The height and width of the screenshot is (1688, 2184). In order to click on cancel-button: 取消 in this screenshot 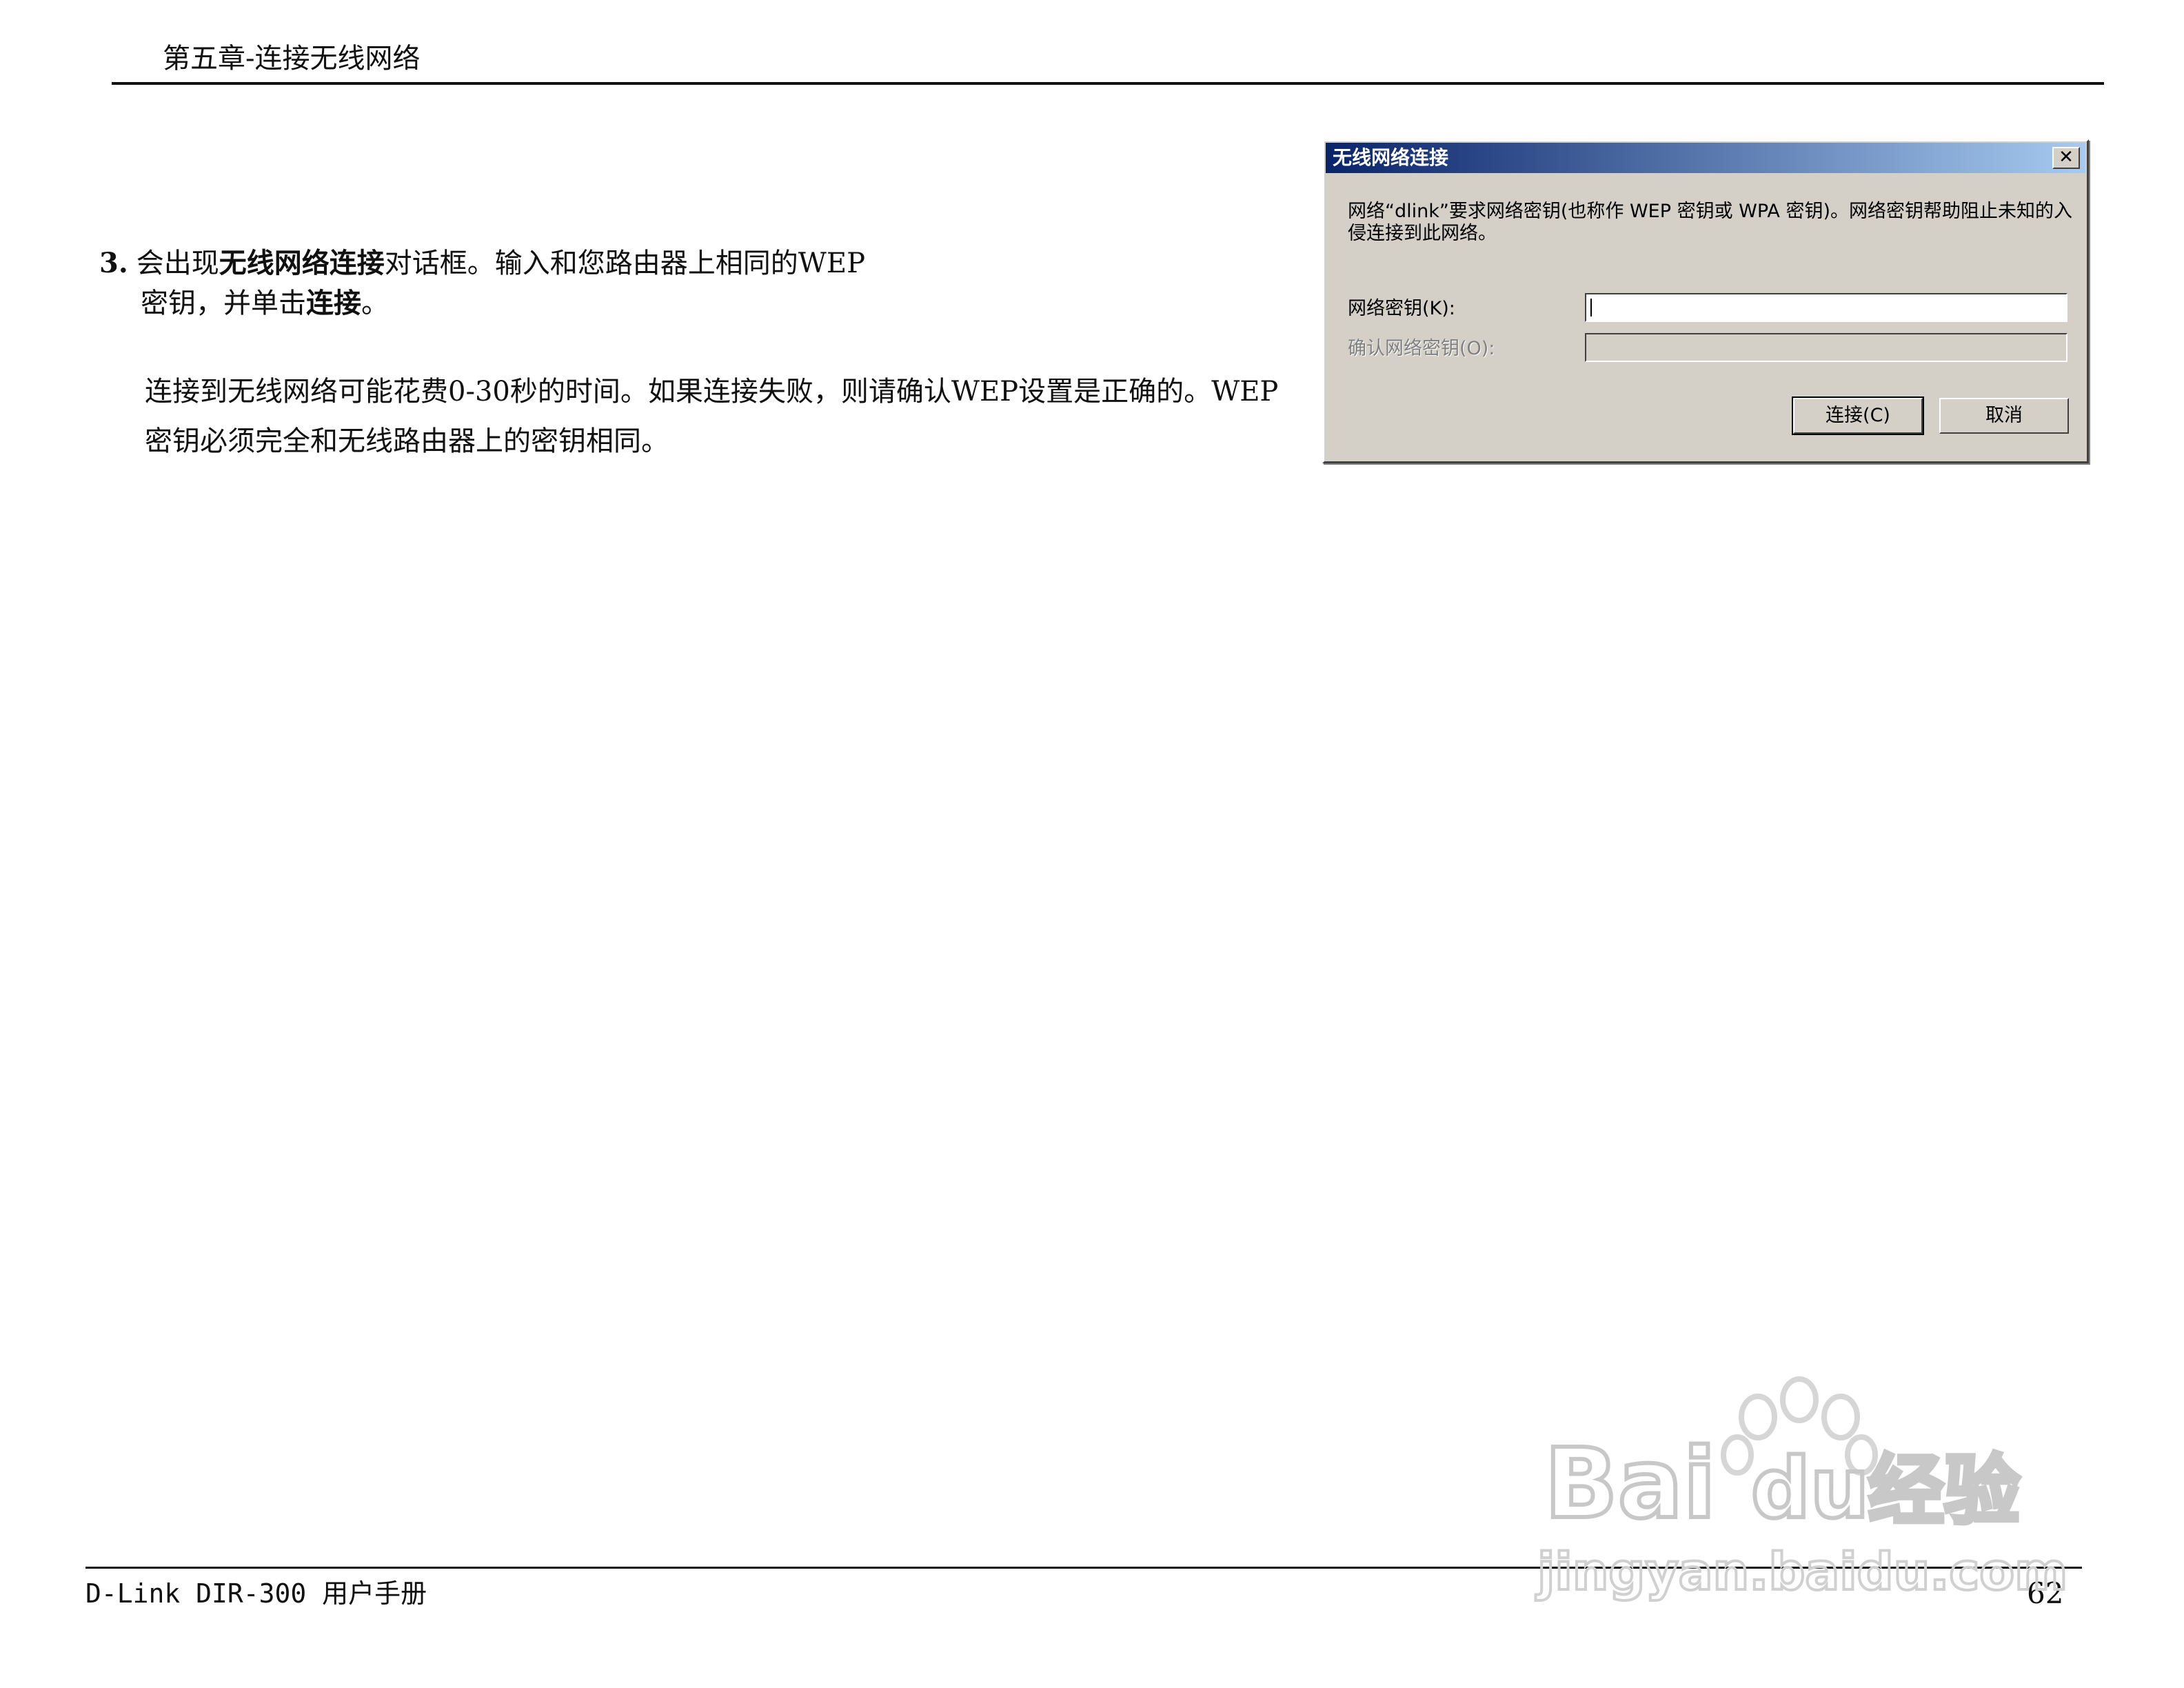, I will do `click(2004, 416)`.